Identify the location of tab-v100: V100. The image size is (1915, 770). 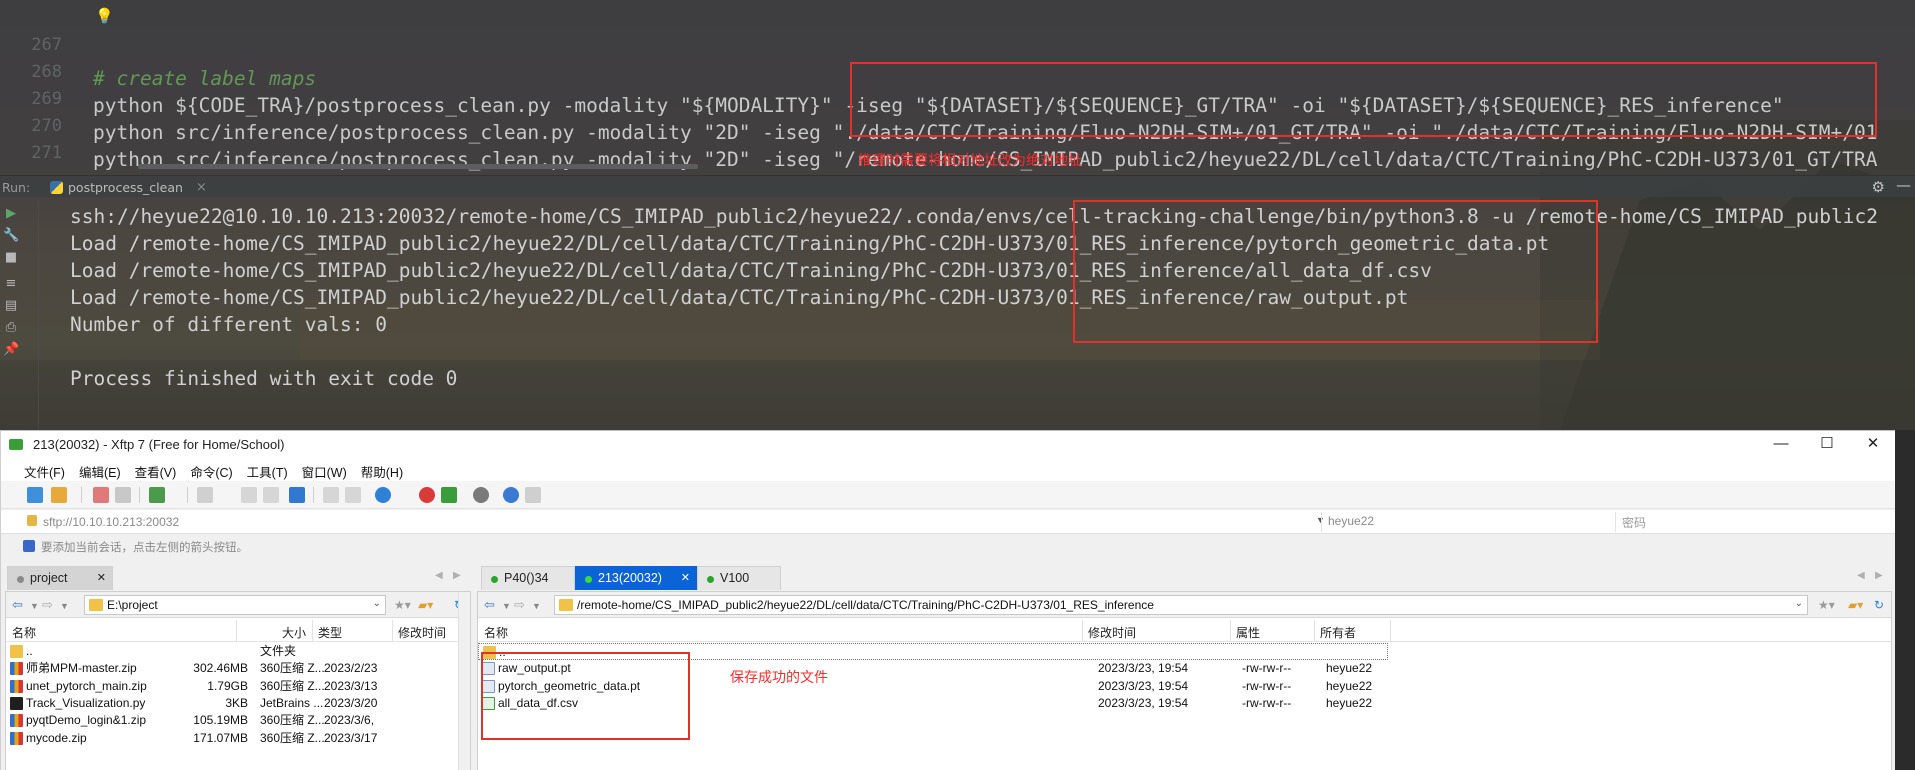
(739, 578).